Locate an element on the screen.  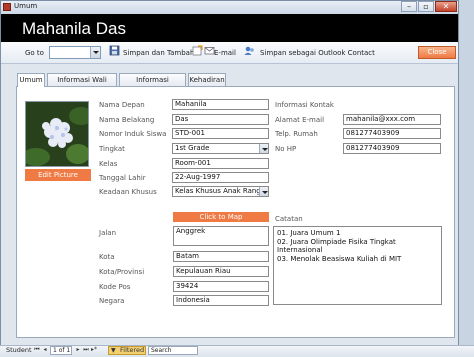
tanggal-lahir-label: Tanggal Lahir is located at coordinates (122, 178).